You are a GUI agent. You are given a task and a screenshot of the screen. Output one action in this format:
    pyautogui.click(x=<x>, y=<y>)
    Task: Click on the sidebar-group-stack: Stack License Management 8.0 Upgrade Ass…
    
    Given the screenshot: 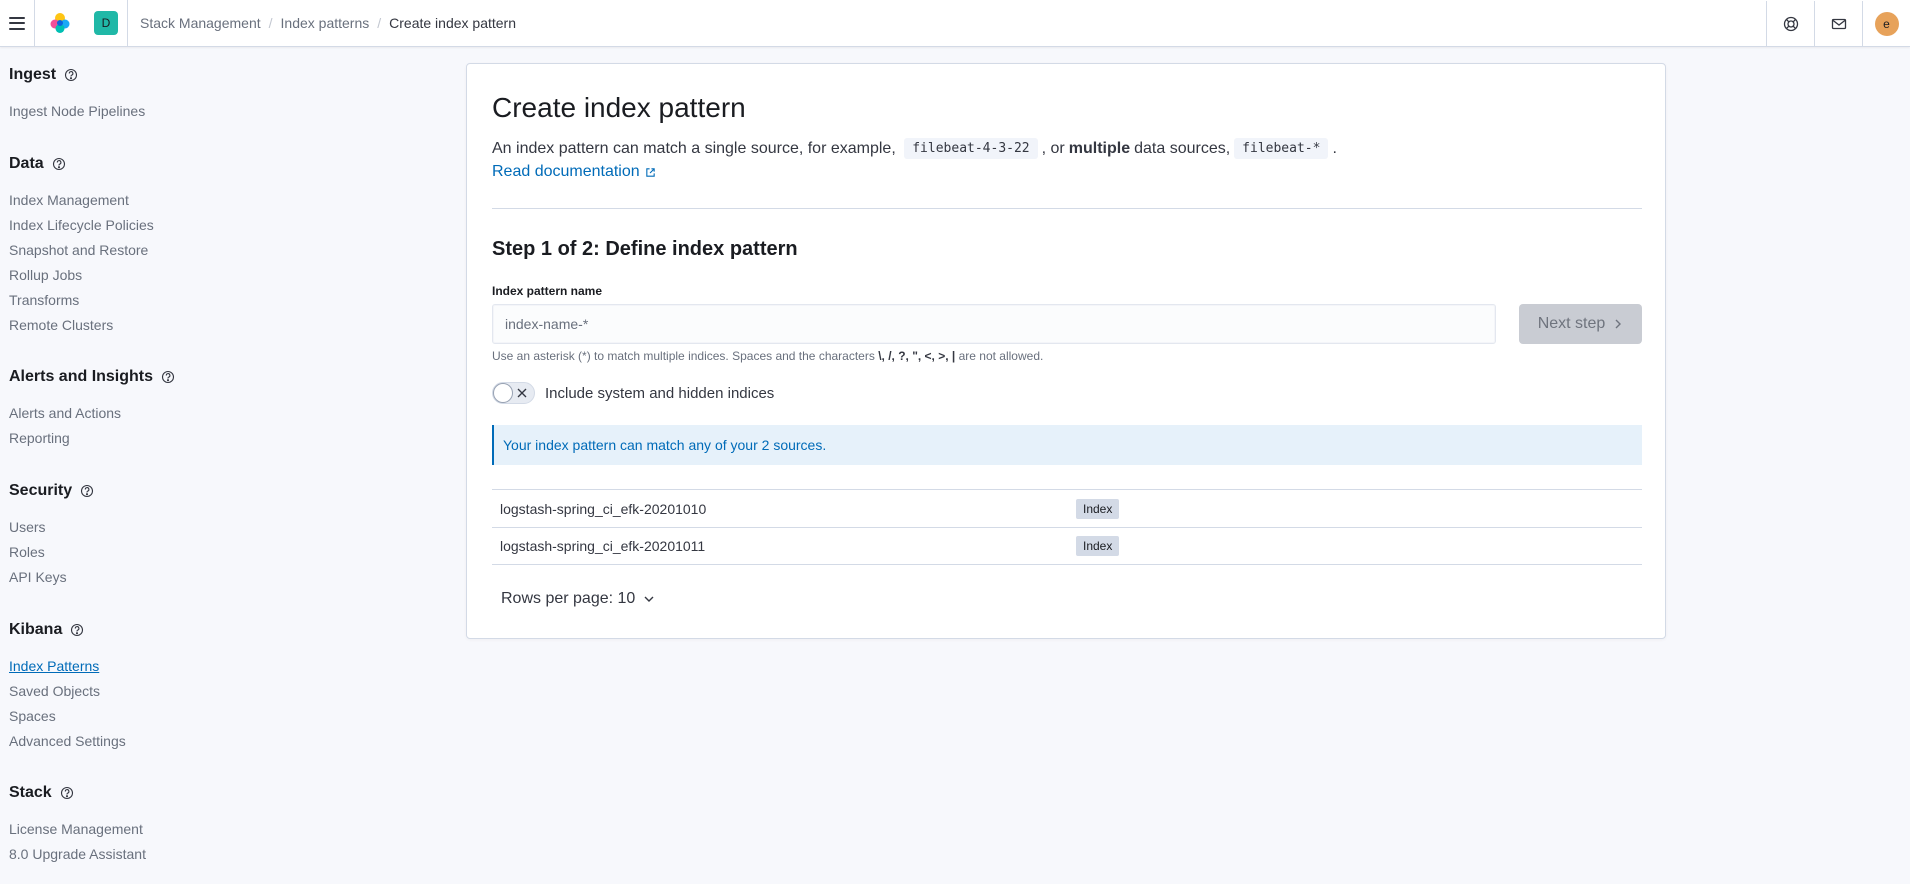 What is the action you would take?
    pyautogui.click(x=77, y=825)
    